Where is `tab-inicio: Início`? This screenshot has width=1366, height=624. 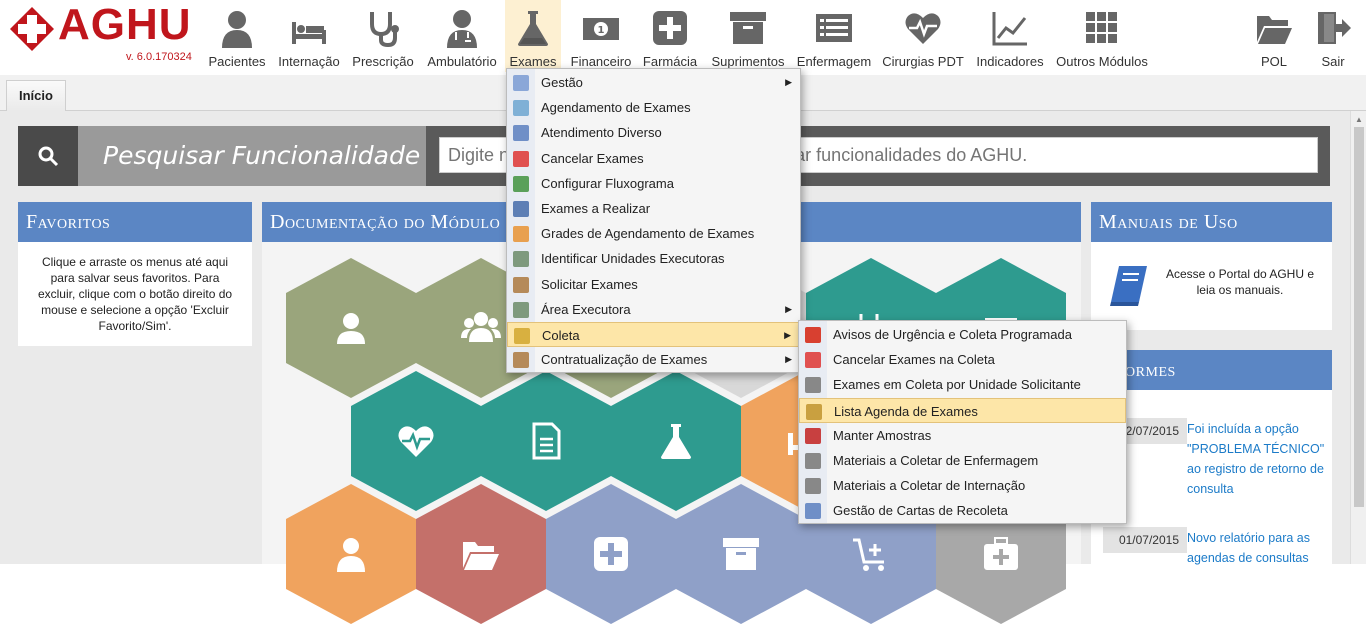 tab-inicio: Início is located at coordinates (36, 95).